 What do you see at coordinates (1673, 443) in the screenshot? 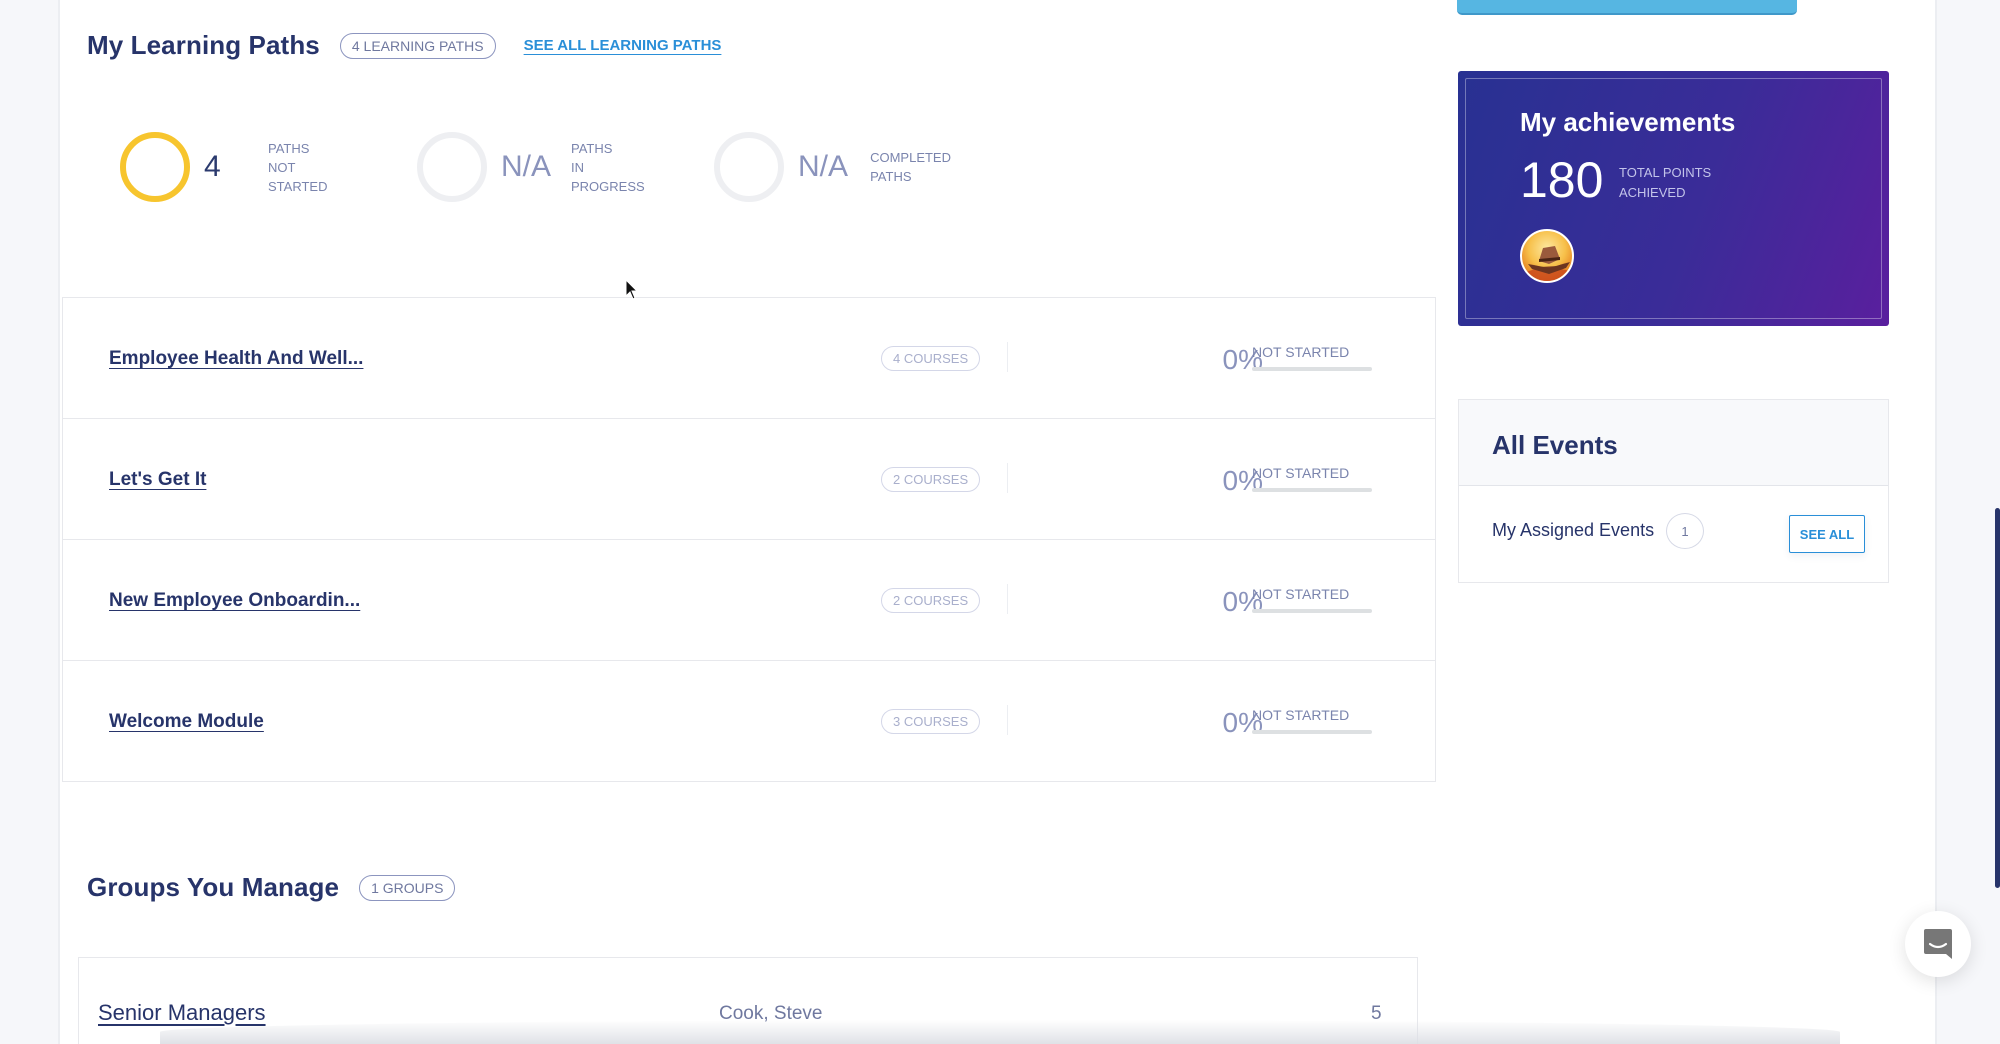
I see `events-header: All Events` at bounding box center [1673, 443].